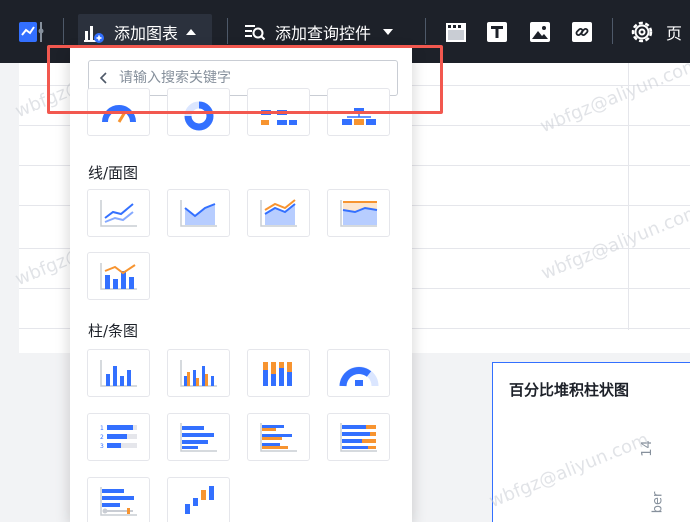  I want to click on svg-text: 3, so click(102, 446).